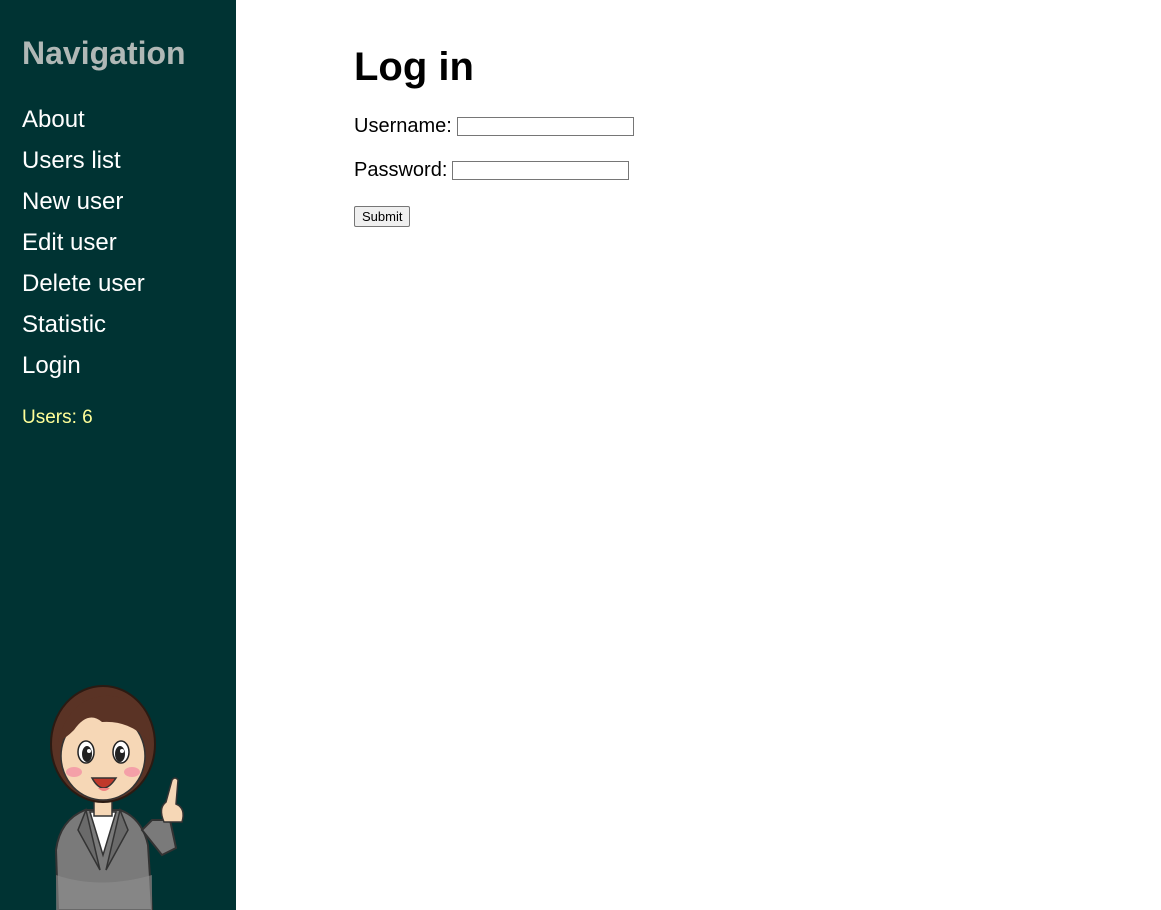  Describe the element at coordinates (57, 417) in the screenshot. I see `user-count: Users: 6` at that location.